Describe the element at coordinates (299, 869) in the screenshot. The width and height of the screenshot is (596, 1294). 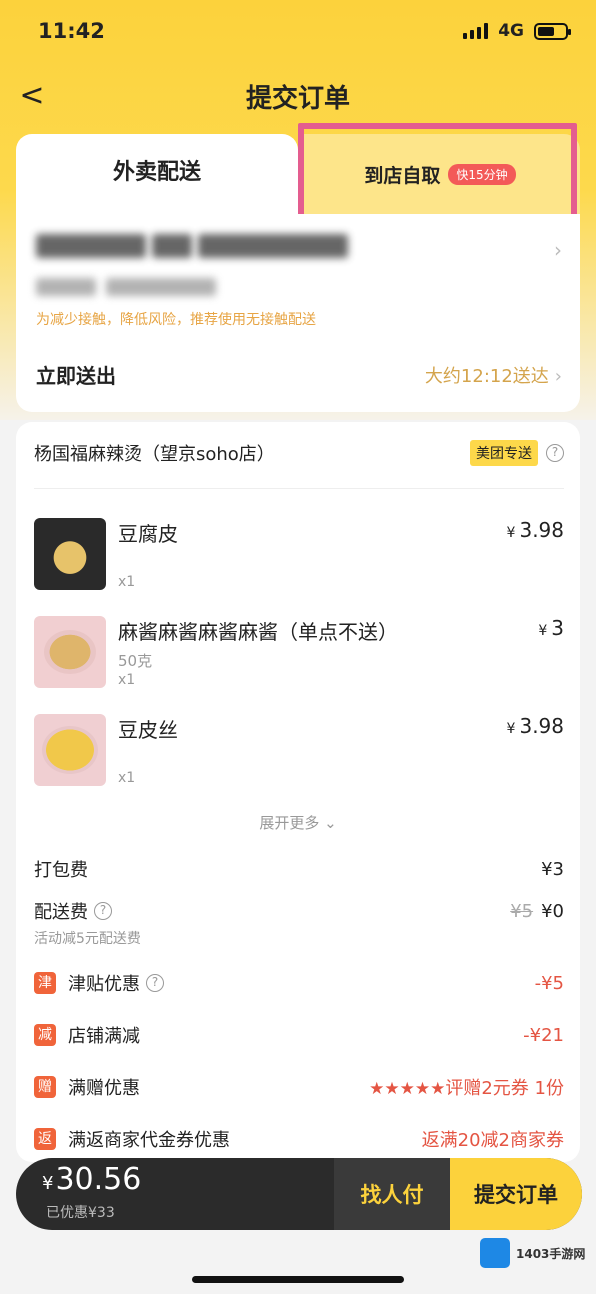
I see `packing-fee-row: 打包费 ¥3` at that location.